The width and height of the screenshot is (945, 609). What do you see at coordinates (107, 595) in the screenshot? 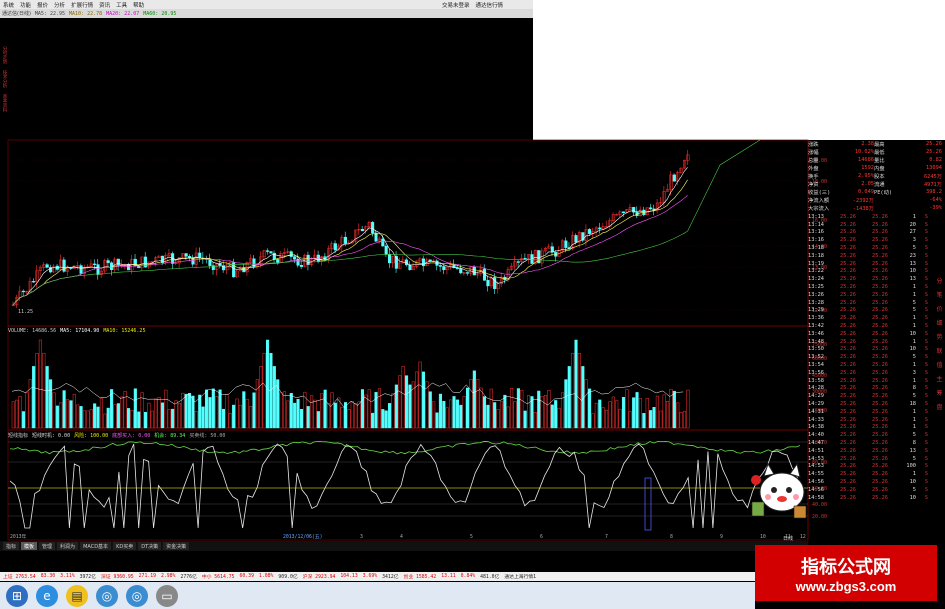
I see `stock-app-icon: ◎` at bounding box center [107, 595].